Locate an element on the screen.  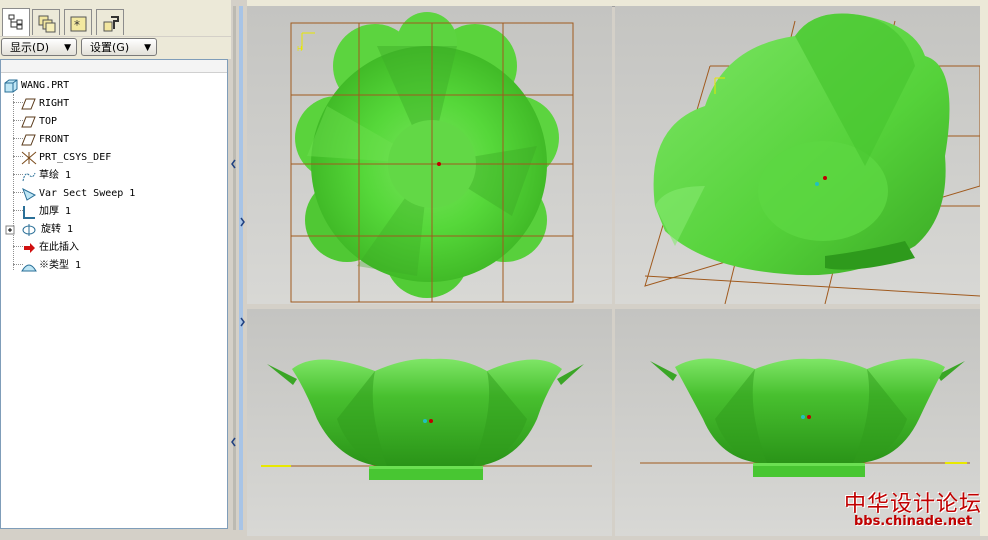
tab-model-tree is located at coordinates (16, 22).